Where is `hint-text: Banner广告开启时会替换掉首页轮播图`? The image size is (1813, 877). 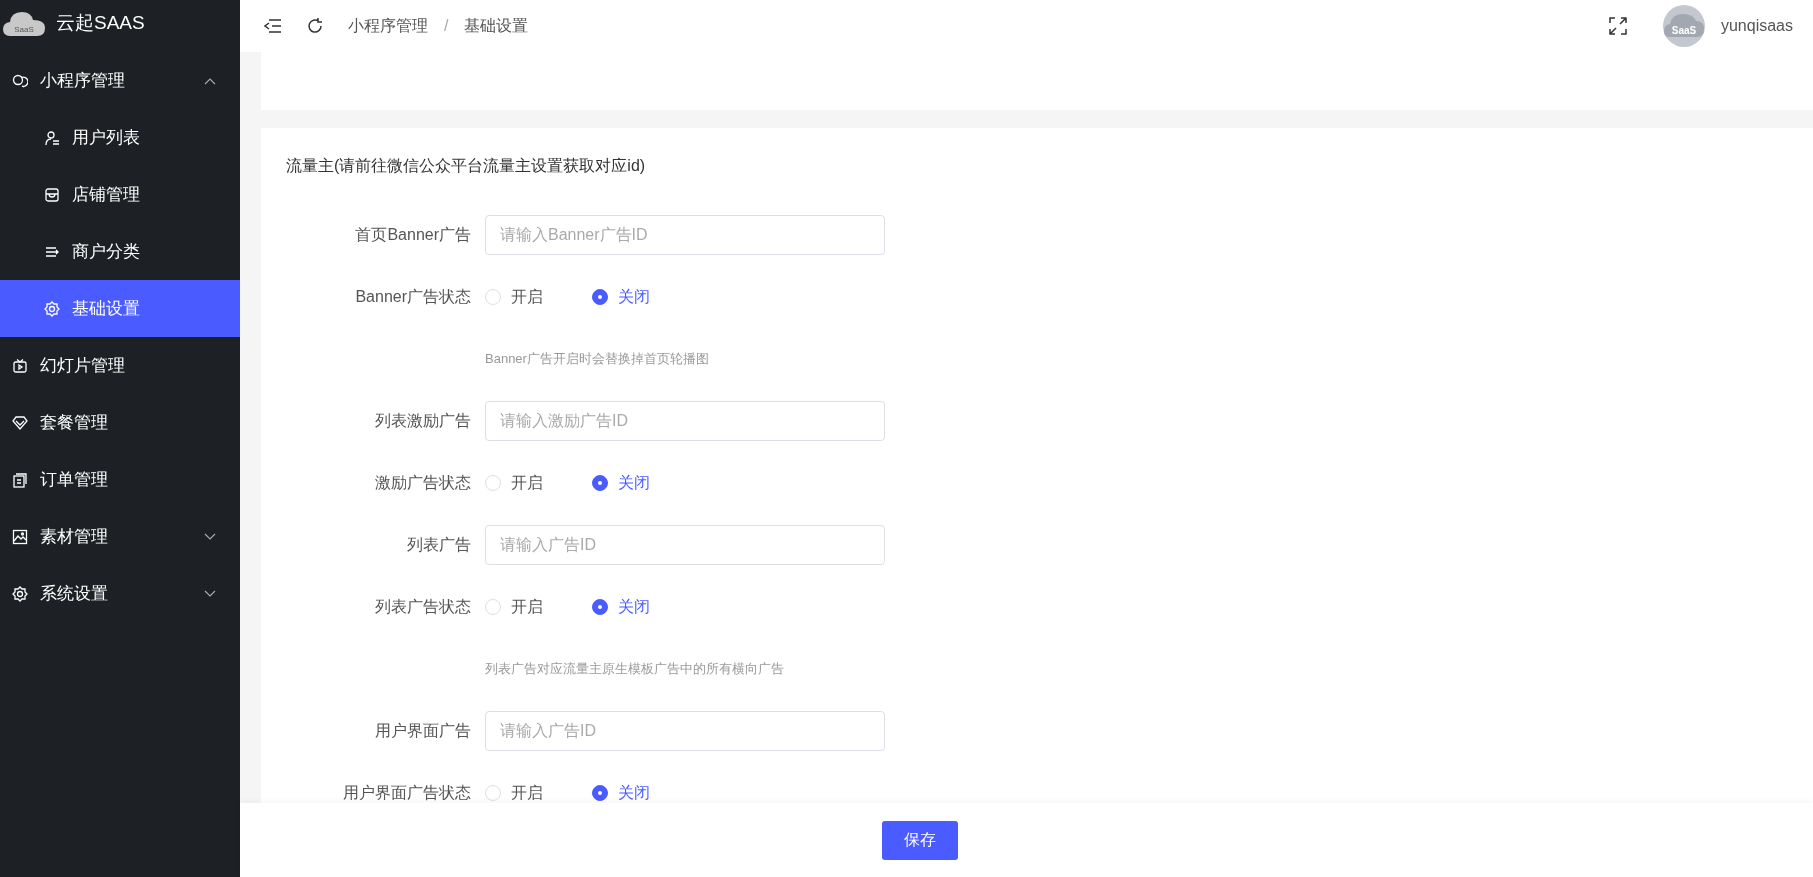 hint-text: Banner广告开启时会替换掉首页轮播图 is located at coordinates (597, 359).